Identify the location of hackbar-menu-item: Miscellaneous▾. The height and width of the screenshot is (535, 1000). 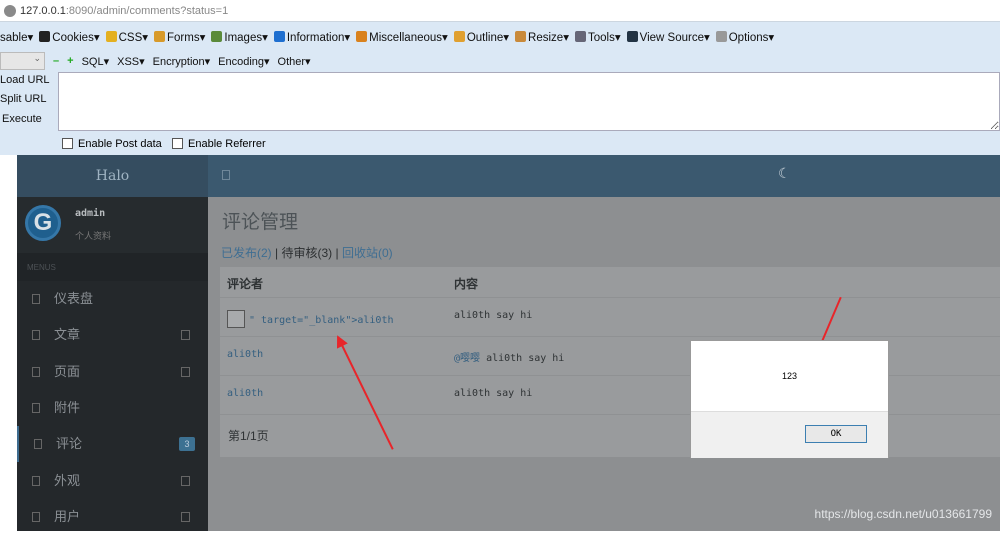
(402, 37).